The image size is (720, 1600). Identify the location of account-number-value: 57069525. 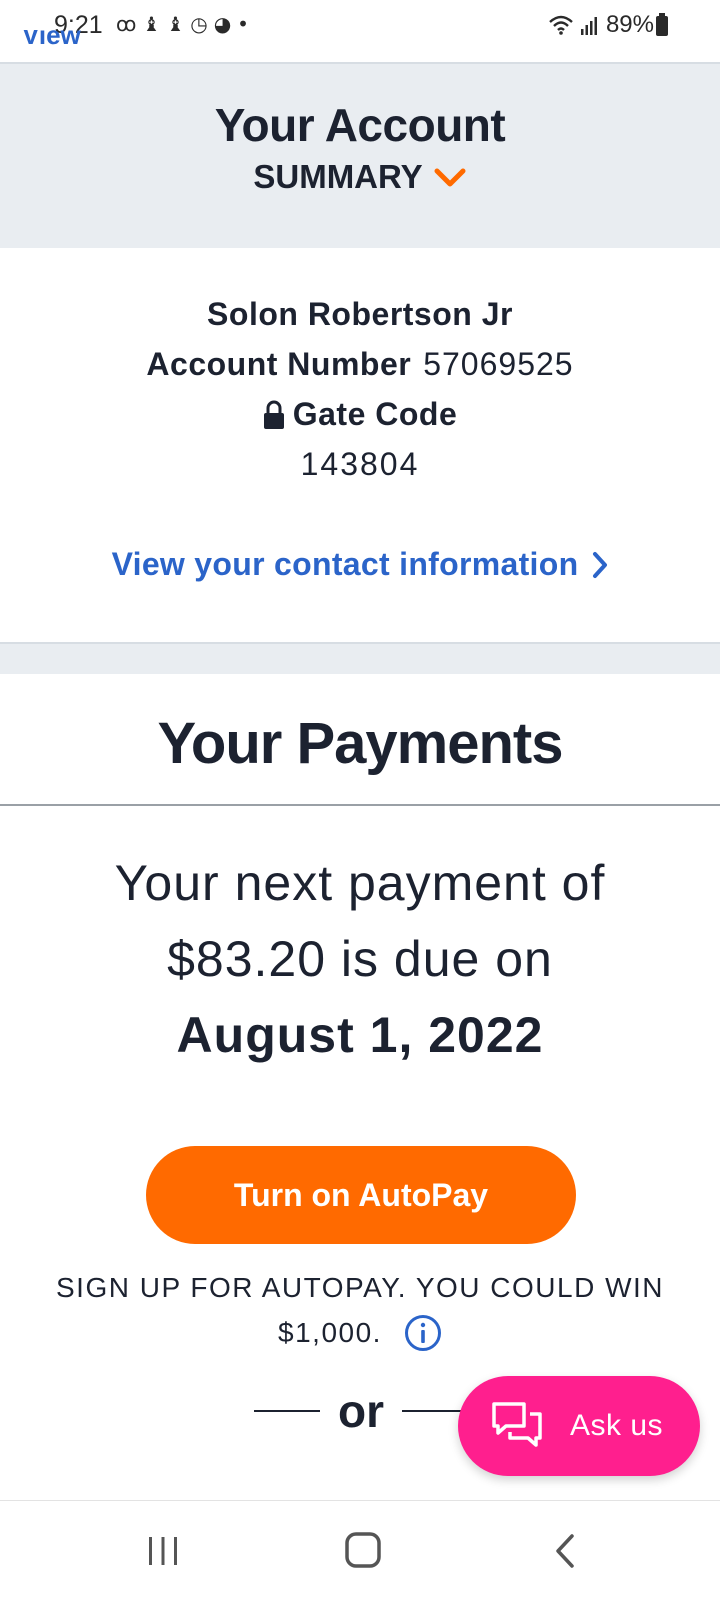
(498, 364).